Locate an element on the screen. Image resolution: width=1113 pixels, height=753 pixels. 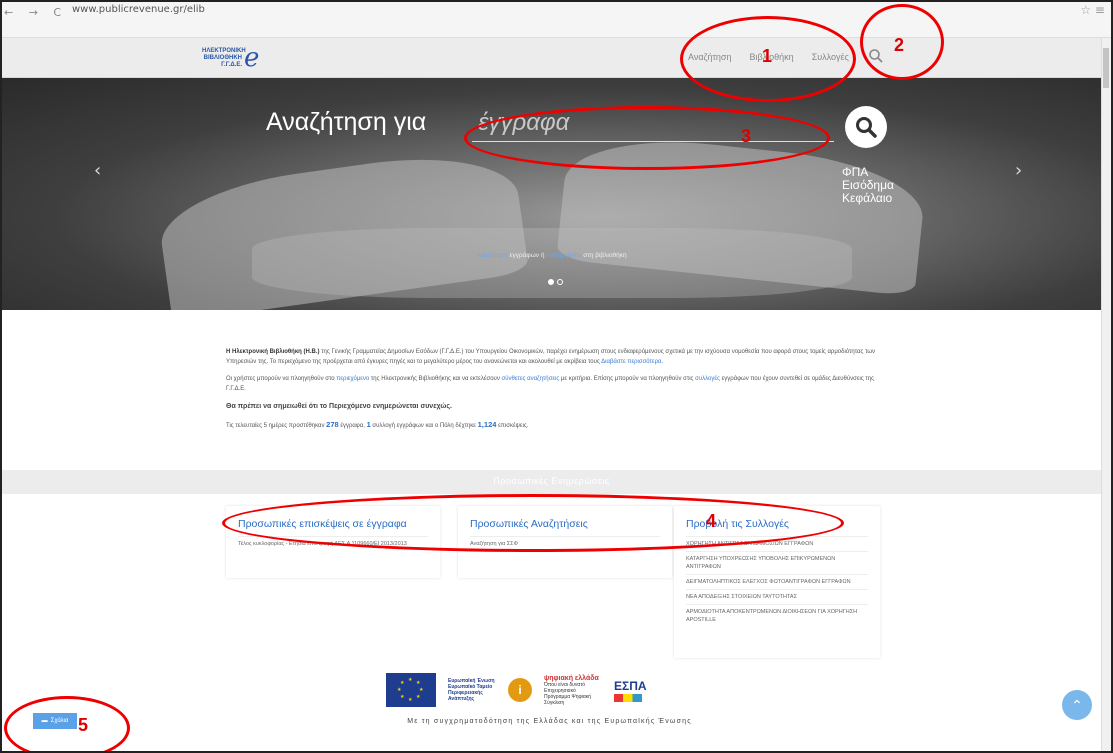
logo-text: ΗΛΕΚΤΡΟΝΙΚΗ ΒΙΒΛΙΟΘΗΚΗ Γ.Γ.Δ.Ε. is located at coordinates (224, 58).